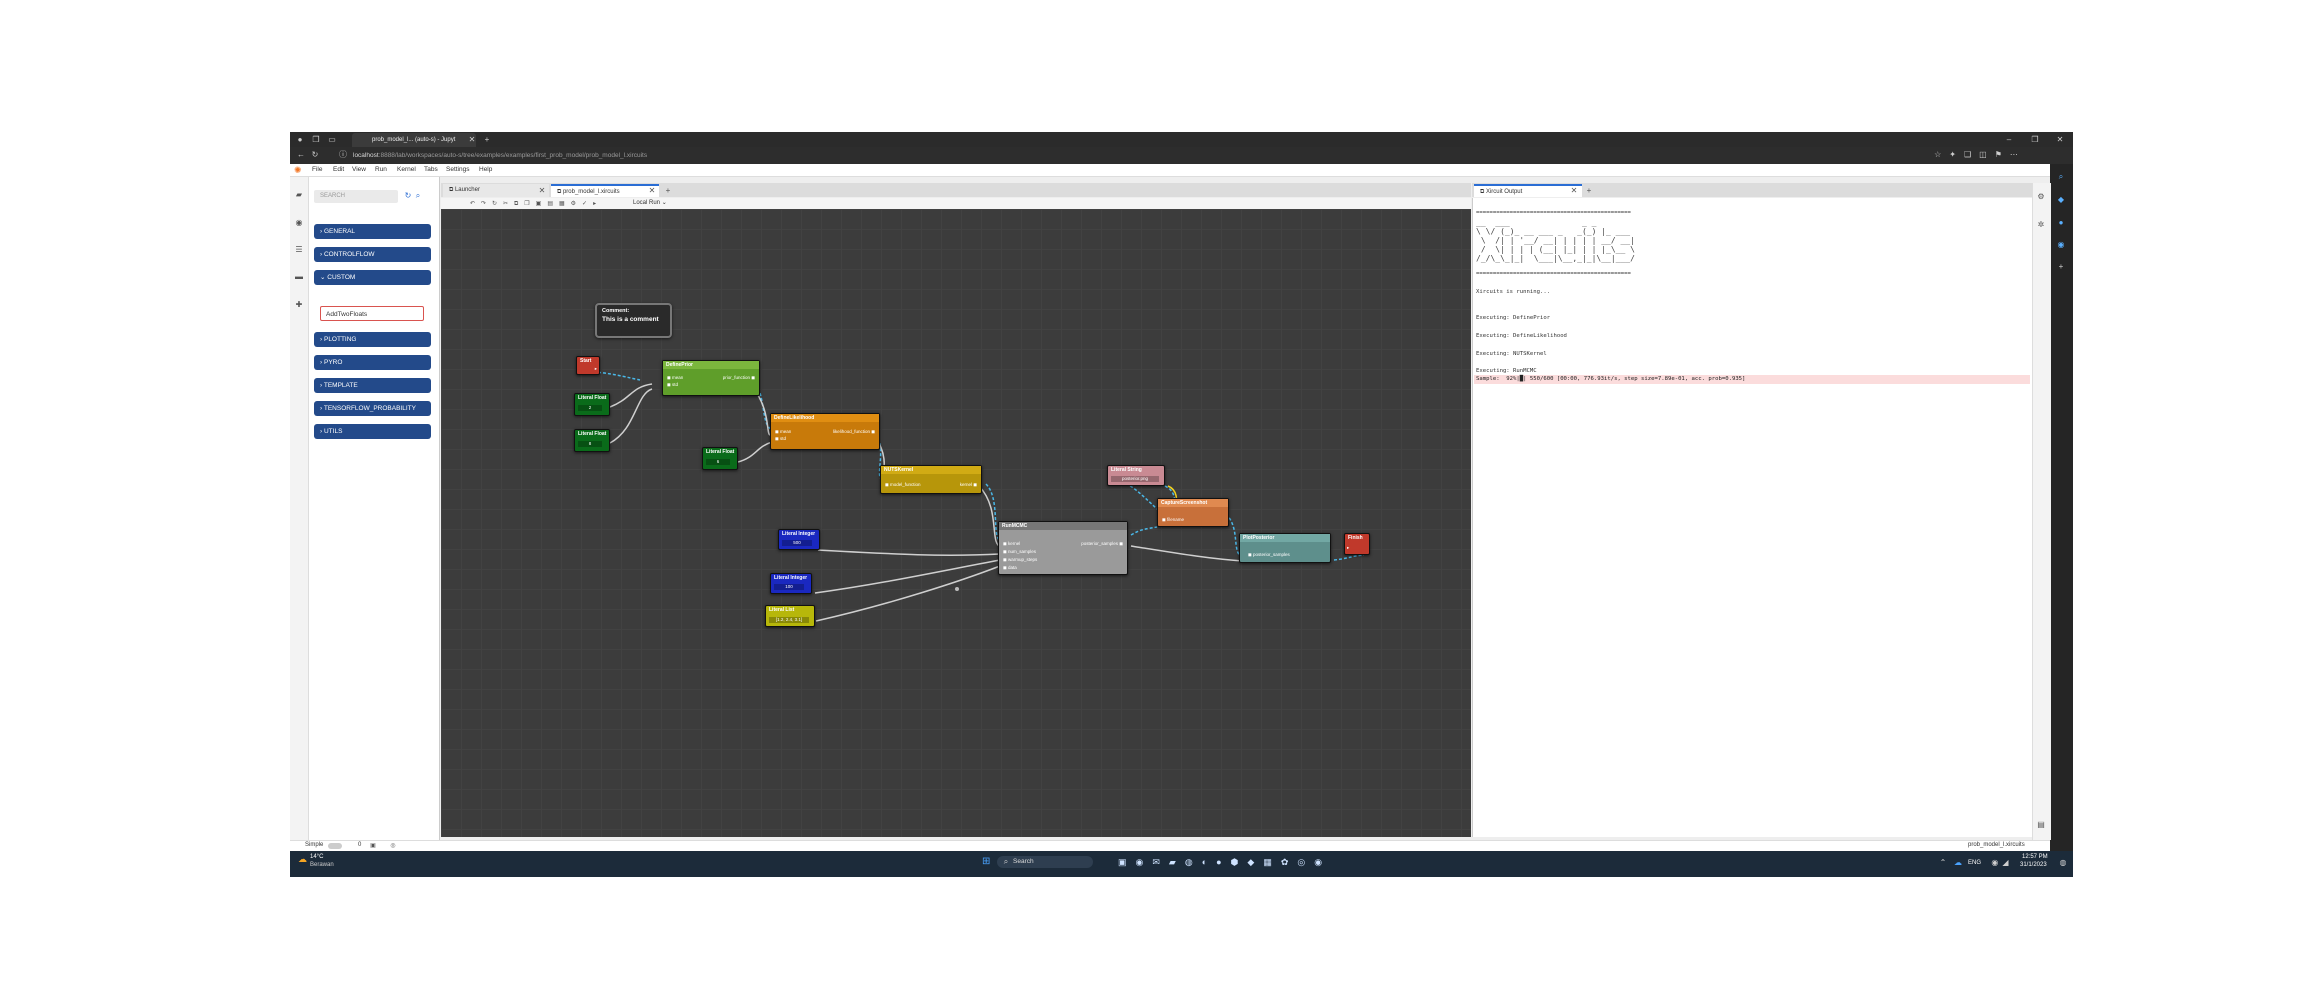  Describe the element at coordinates (633, 320) in the screenshot. I see `comment-node: Comment: This is a comment` at that location.